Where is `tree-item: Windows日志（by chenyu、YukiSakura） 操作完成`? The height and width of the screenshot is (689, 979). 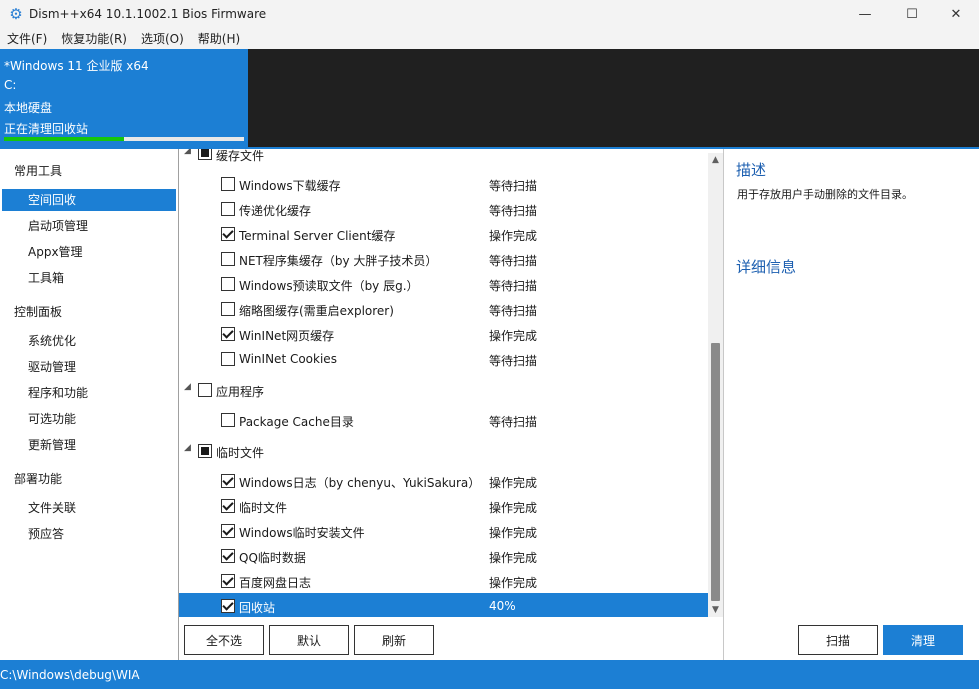 tree-item: Windows日志（by chenyu、YukiSakura） 操作完成 is located at coordinates (443, 480).